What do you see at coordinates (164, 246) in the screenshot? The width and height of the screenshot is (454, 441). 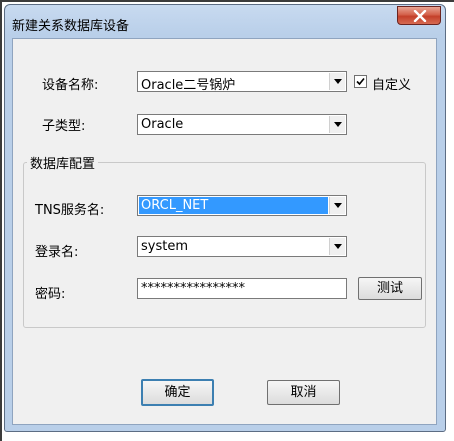 I see `login-value: system` at bounding box center [164, 246].